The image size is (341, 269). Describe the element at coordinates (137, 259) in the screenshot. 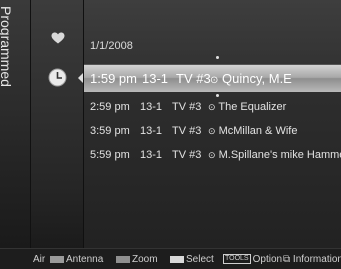

I see `zoom-hint: Zoom` at that location.